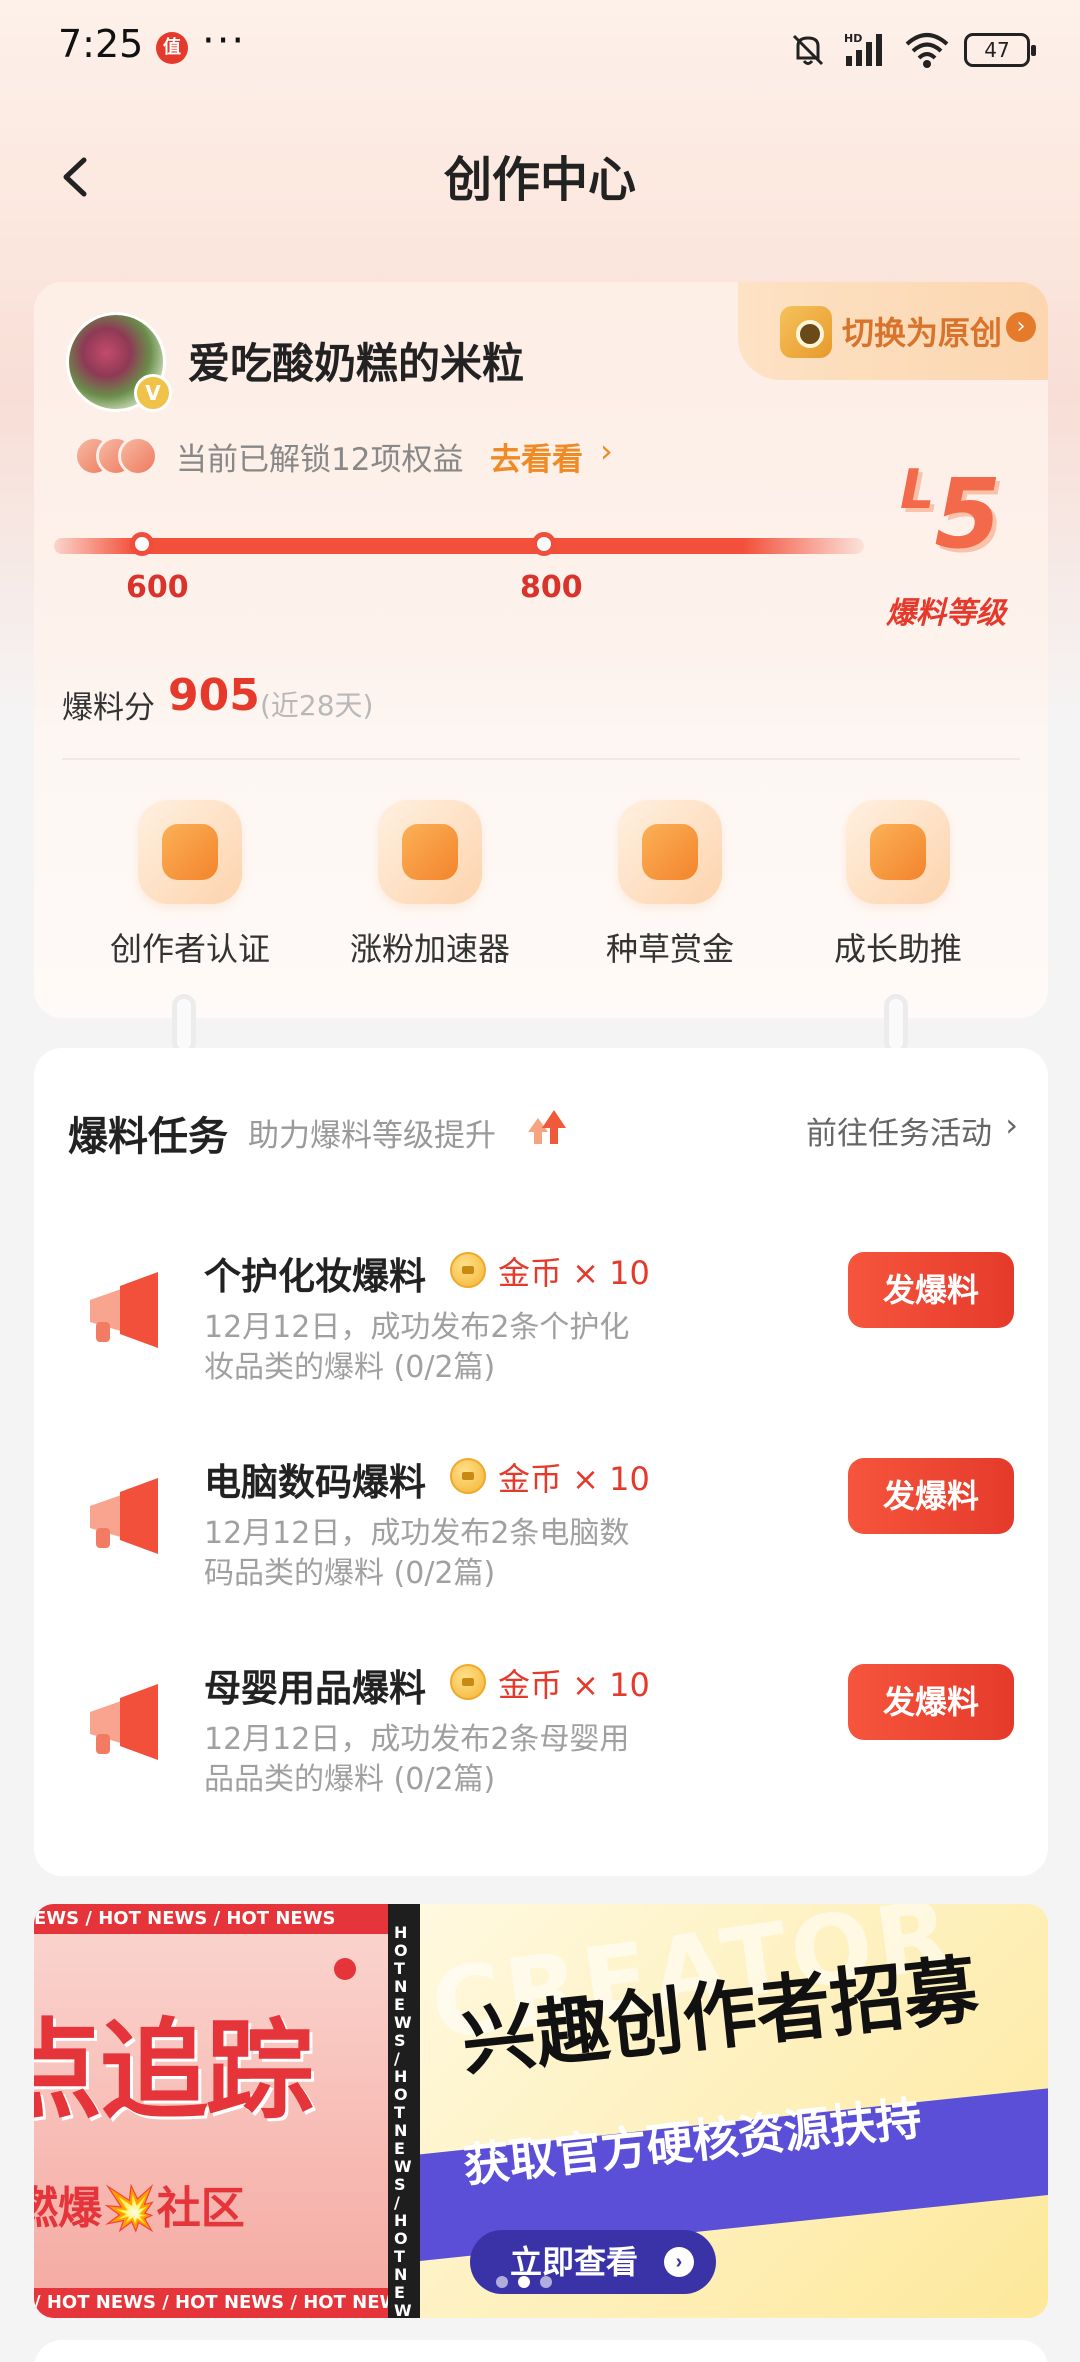 This screenshot has height=2362, width=1080. I want to click on growth-boost-icon, so click(898, 852).